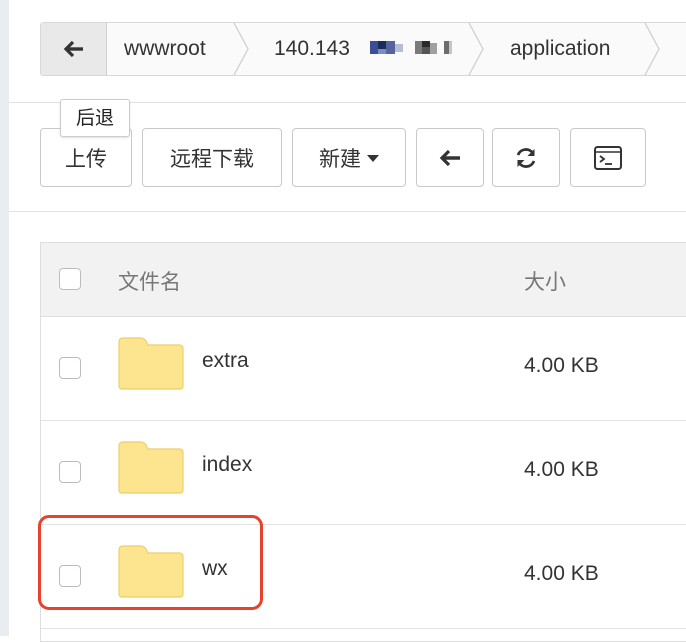  I want to click on breadcrumb-item-wwwroot: wwwroot, so click(165, 49).